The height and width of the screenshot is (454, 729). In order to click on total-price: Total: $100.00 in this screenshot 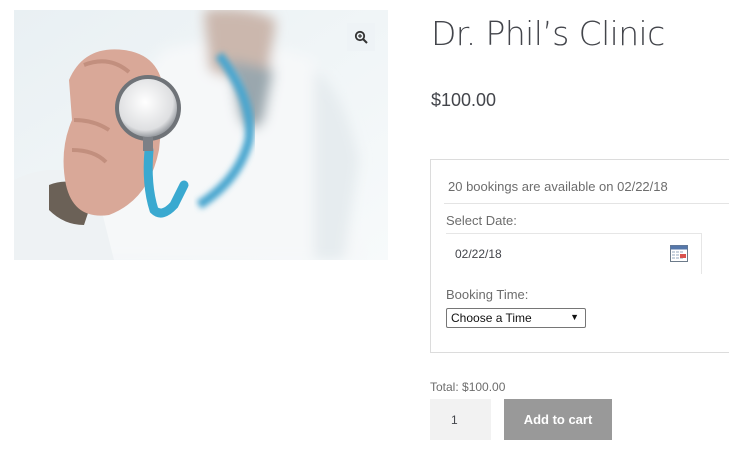, I will do `click(468, 387)`.